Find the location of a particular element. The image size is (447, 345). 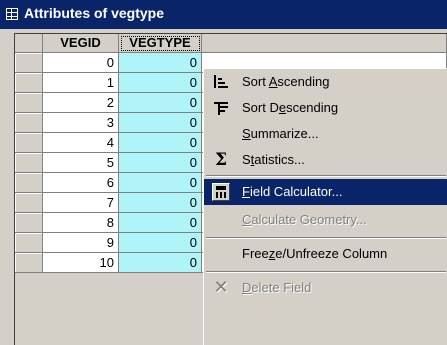

cell-vegid: 8 is located at coordinates (81, 223).